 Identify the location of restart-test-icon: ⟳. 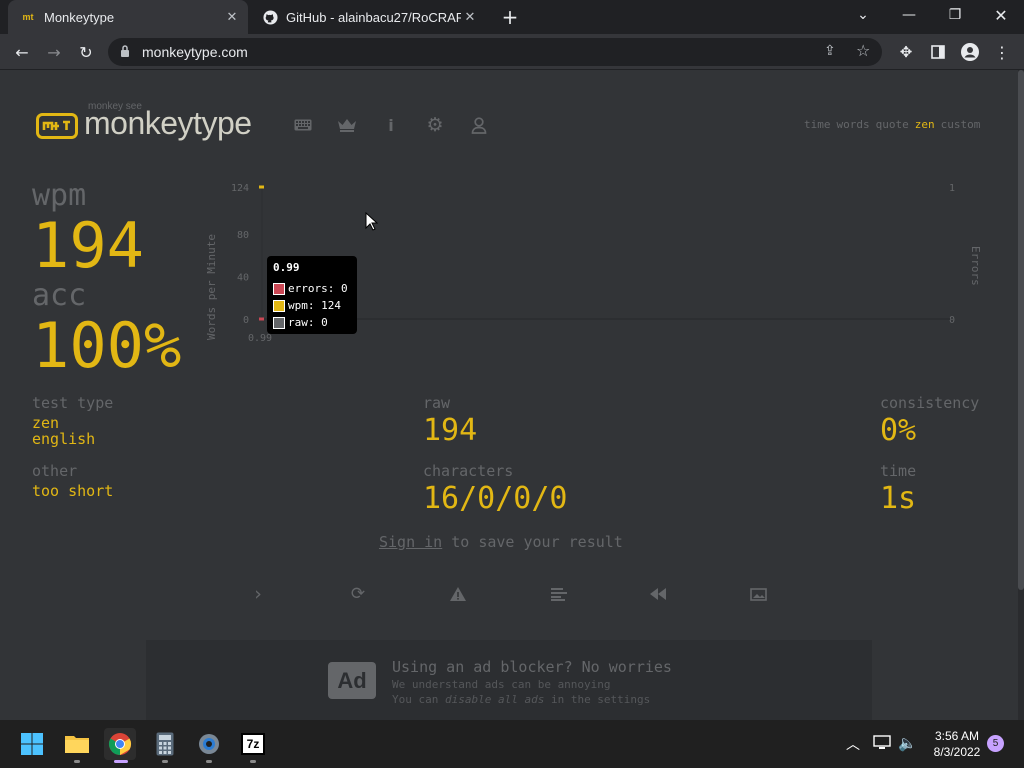
(358, 594).